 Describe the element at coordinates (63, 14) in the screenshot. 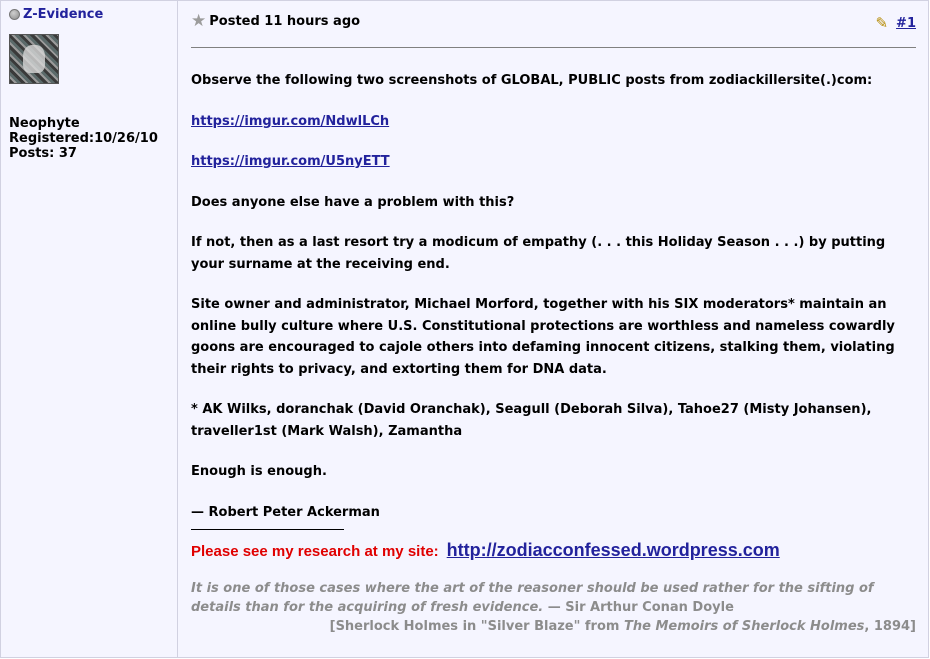

I see `username-link: Z-Evidence` at that location.